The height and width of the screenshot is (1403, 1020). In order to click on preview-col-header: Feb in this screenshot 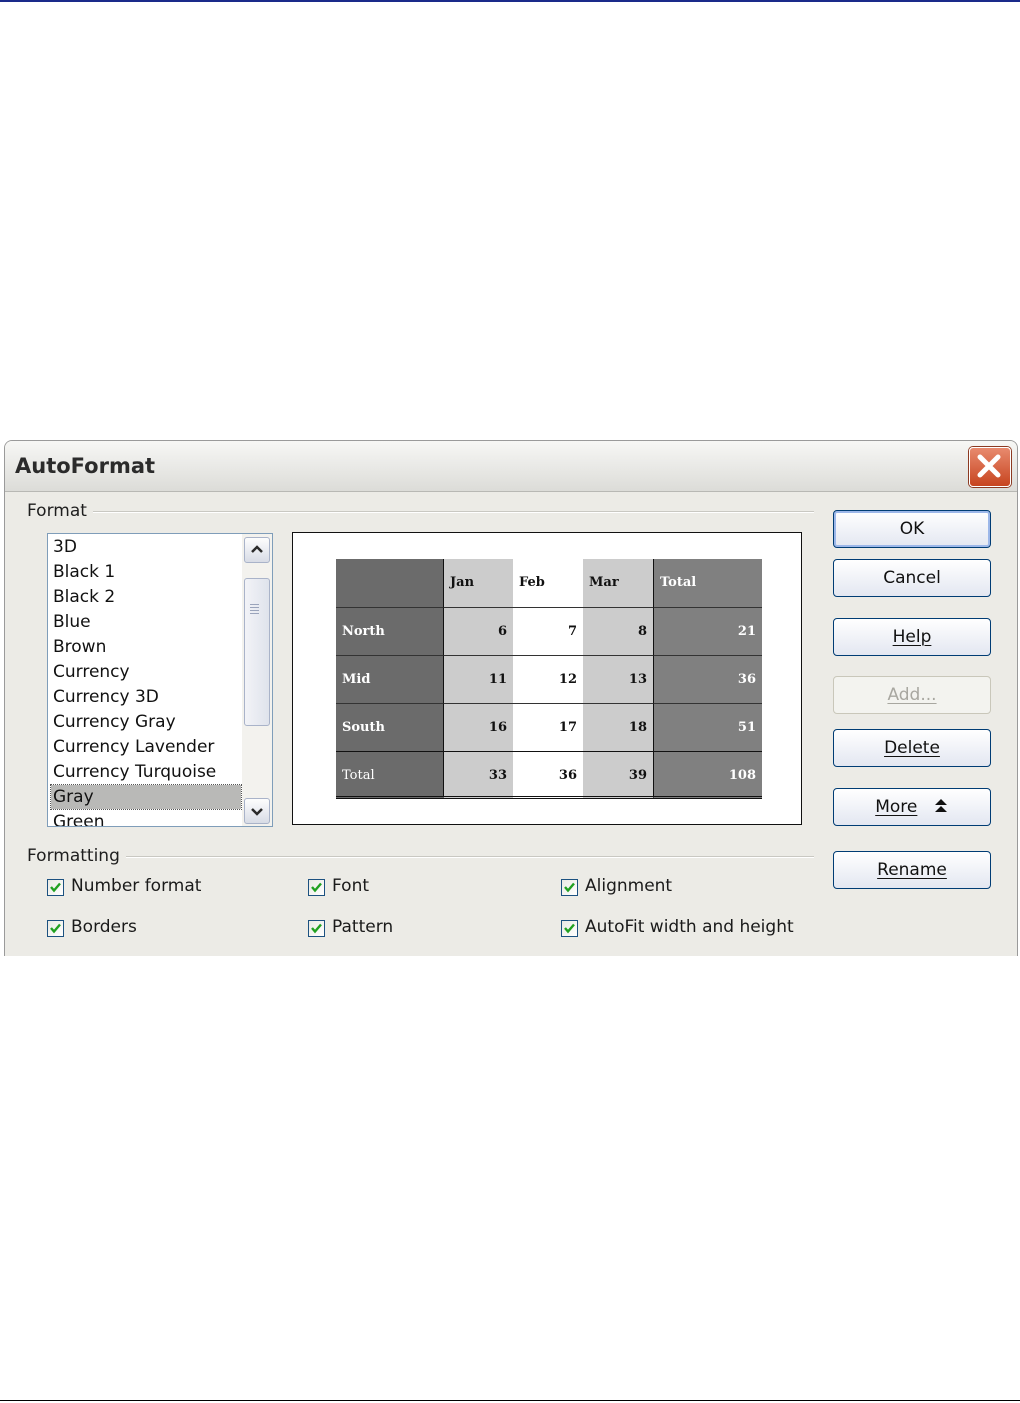, I will do `click(548, 583)`.